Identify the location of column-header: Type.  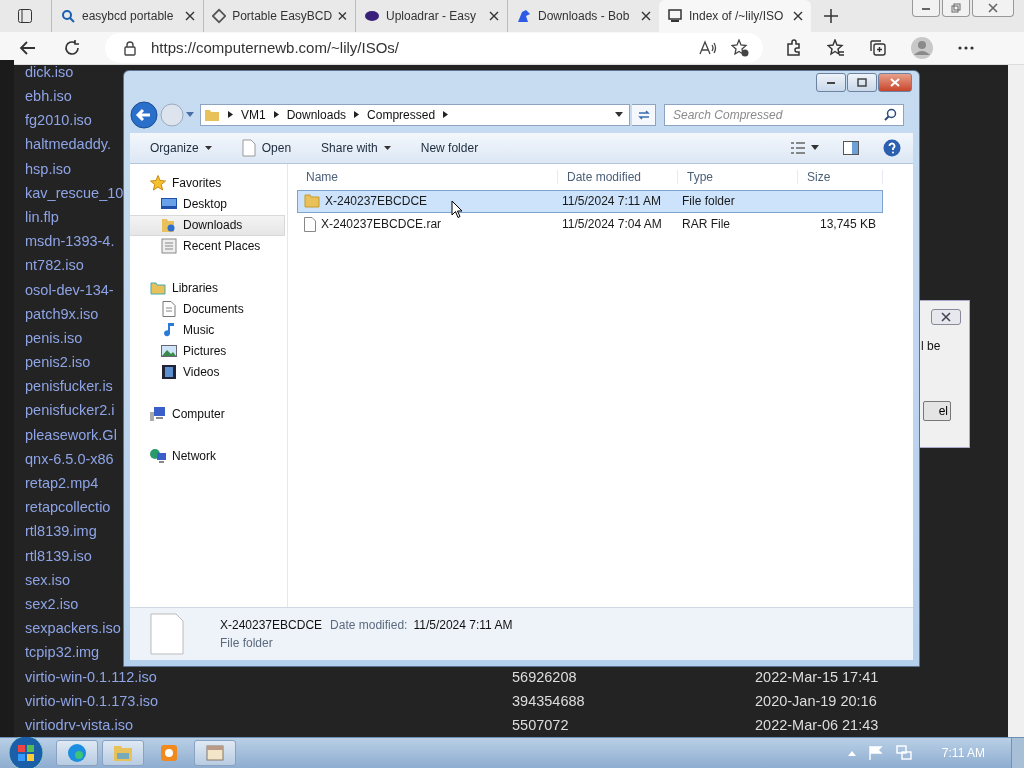
(738, 176).